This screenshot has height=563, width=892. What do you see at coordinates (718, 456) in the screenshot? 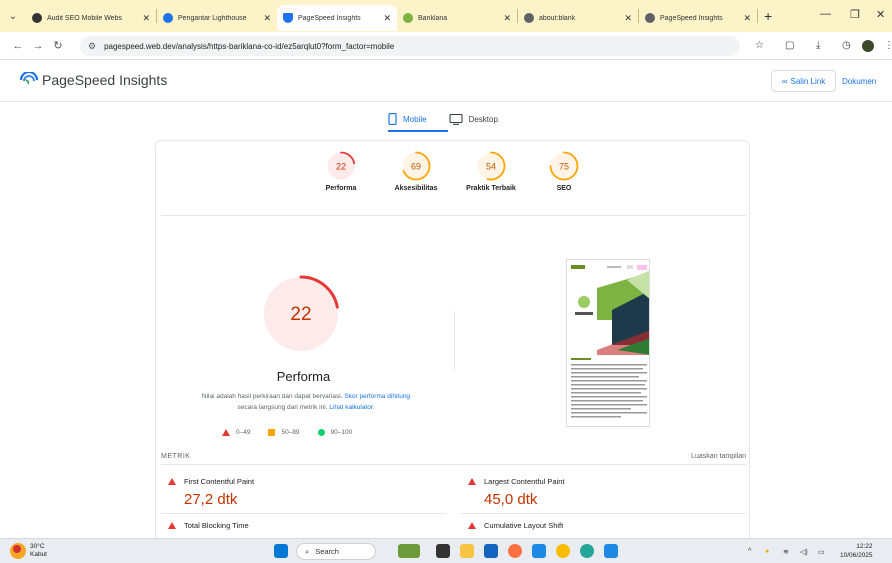
I see `expand-view-toggle: Luaskan tampilan` at bounding box center [718, 456].